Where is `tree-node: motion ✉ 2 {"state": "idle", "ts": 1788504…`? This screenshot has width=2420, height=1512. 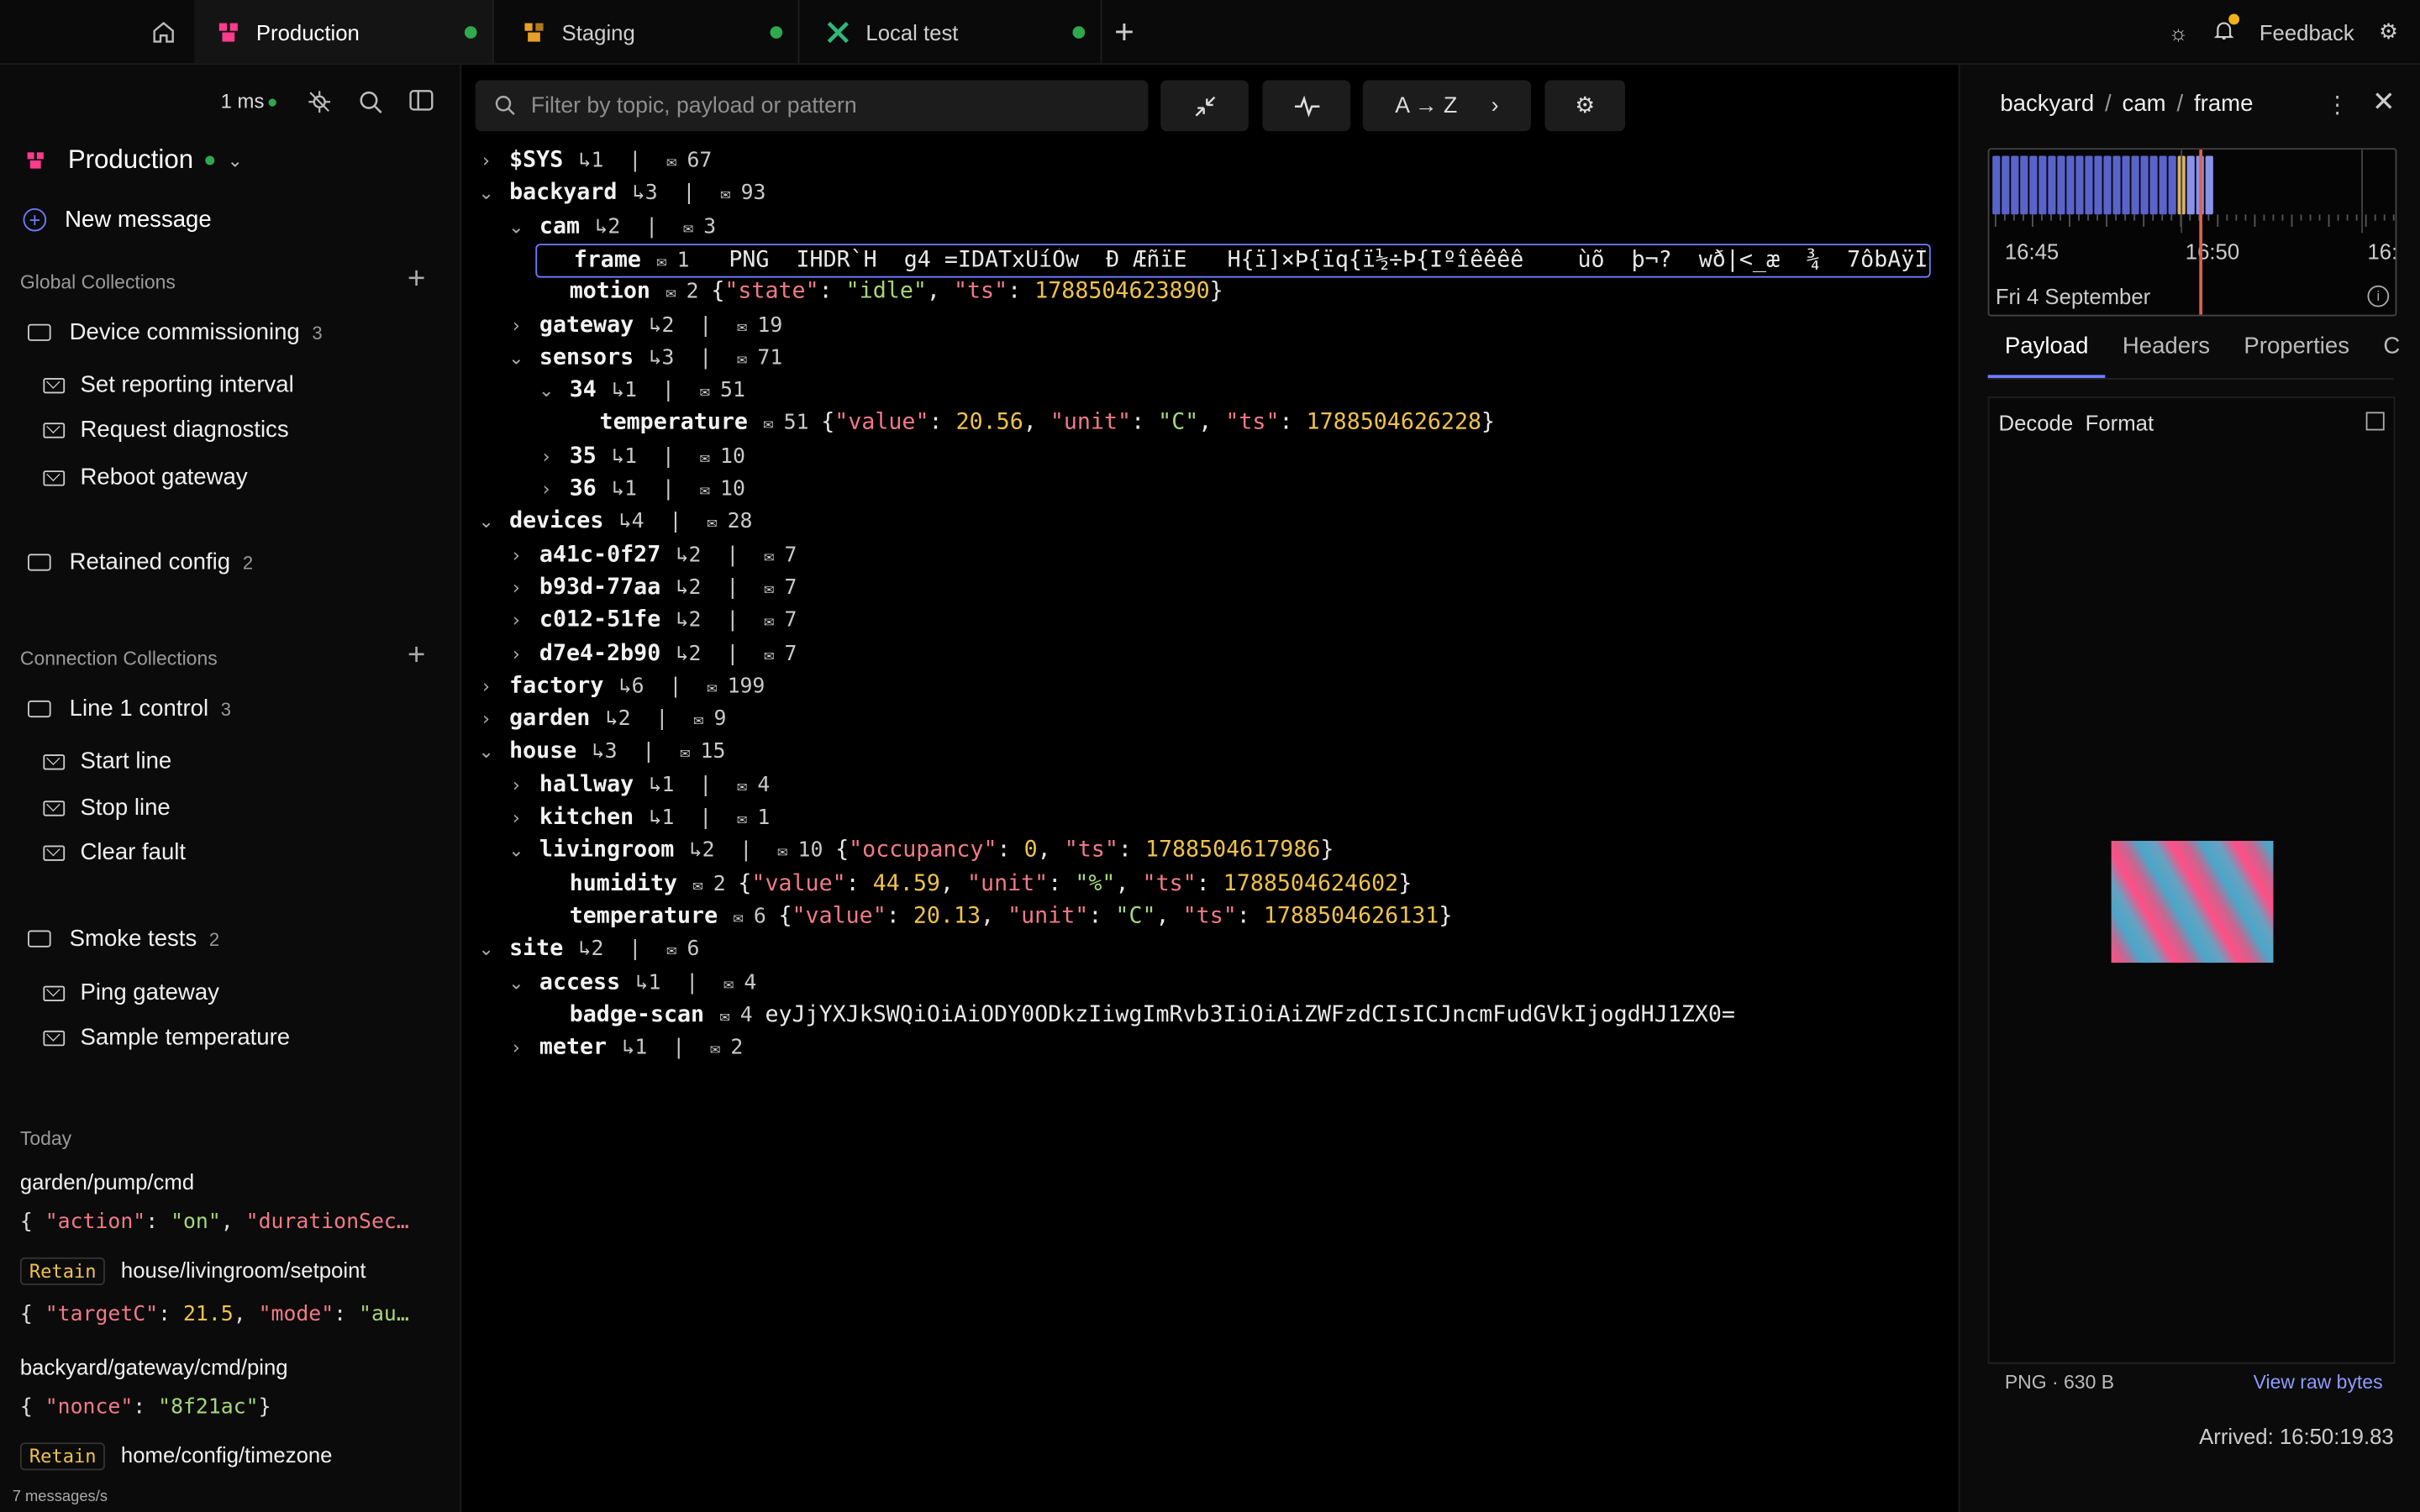
tree-node: motion ✉ 2 {"state": "idle", "ts": 1788504… is located at coordinates (879, 291).